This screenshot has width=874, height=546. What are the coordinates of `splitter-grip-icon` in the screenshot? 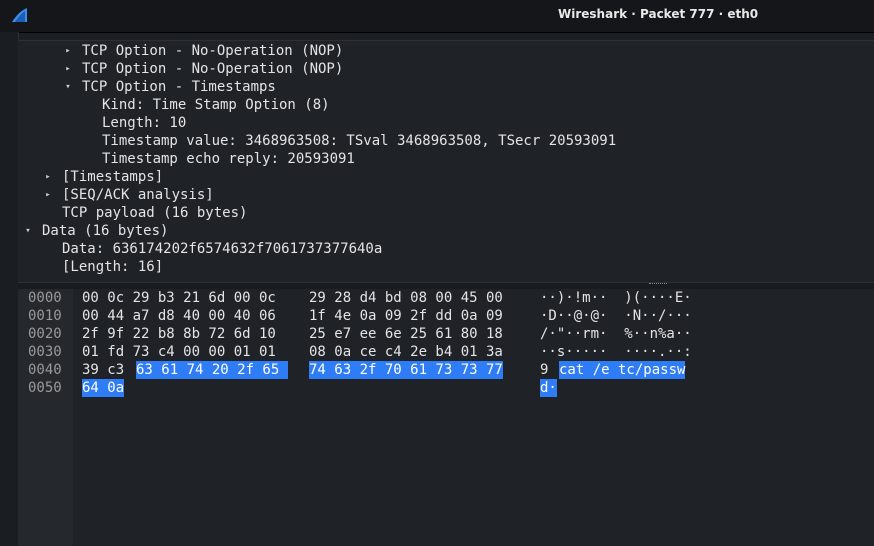 It's located at (658, 285).